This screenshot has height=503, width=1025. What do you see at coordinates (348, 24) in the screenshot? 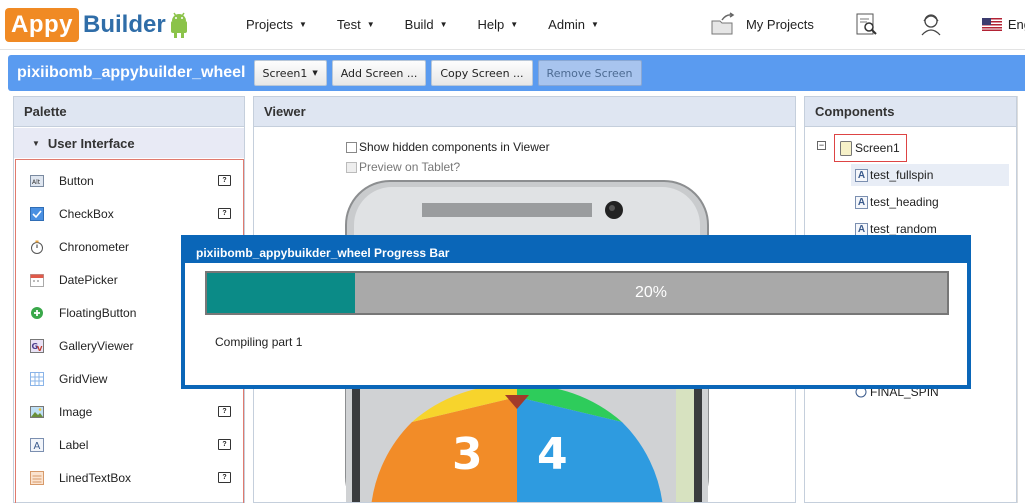
I see `menu-label: Test` at bounding box center [348, 24].